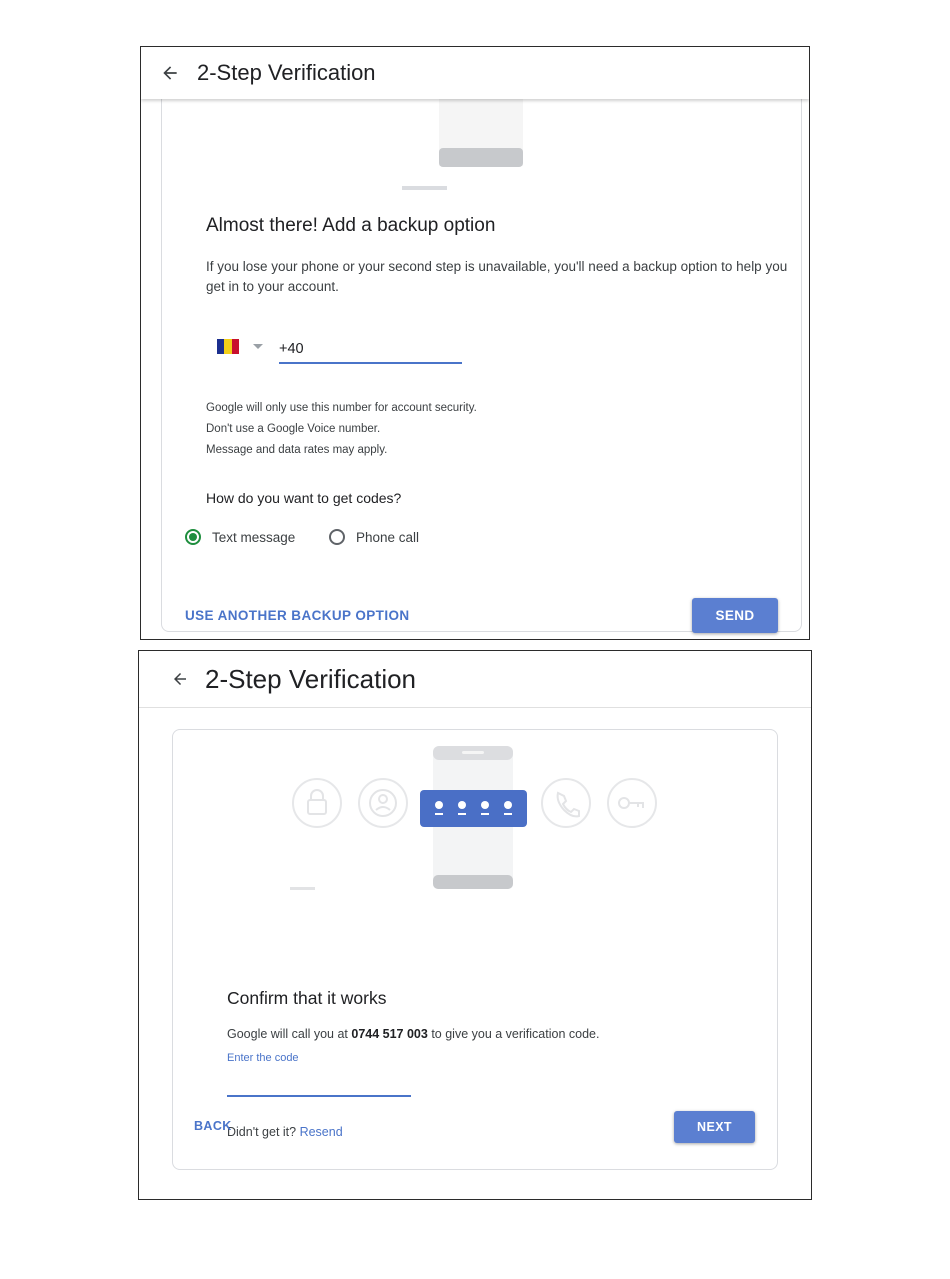 The height and width of the screenshot is (1279, 950). What do you see at coordinates (566, 803) in the screenshot?
I see `phone-handset-icon` at bounding box center [566, 803].